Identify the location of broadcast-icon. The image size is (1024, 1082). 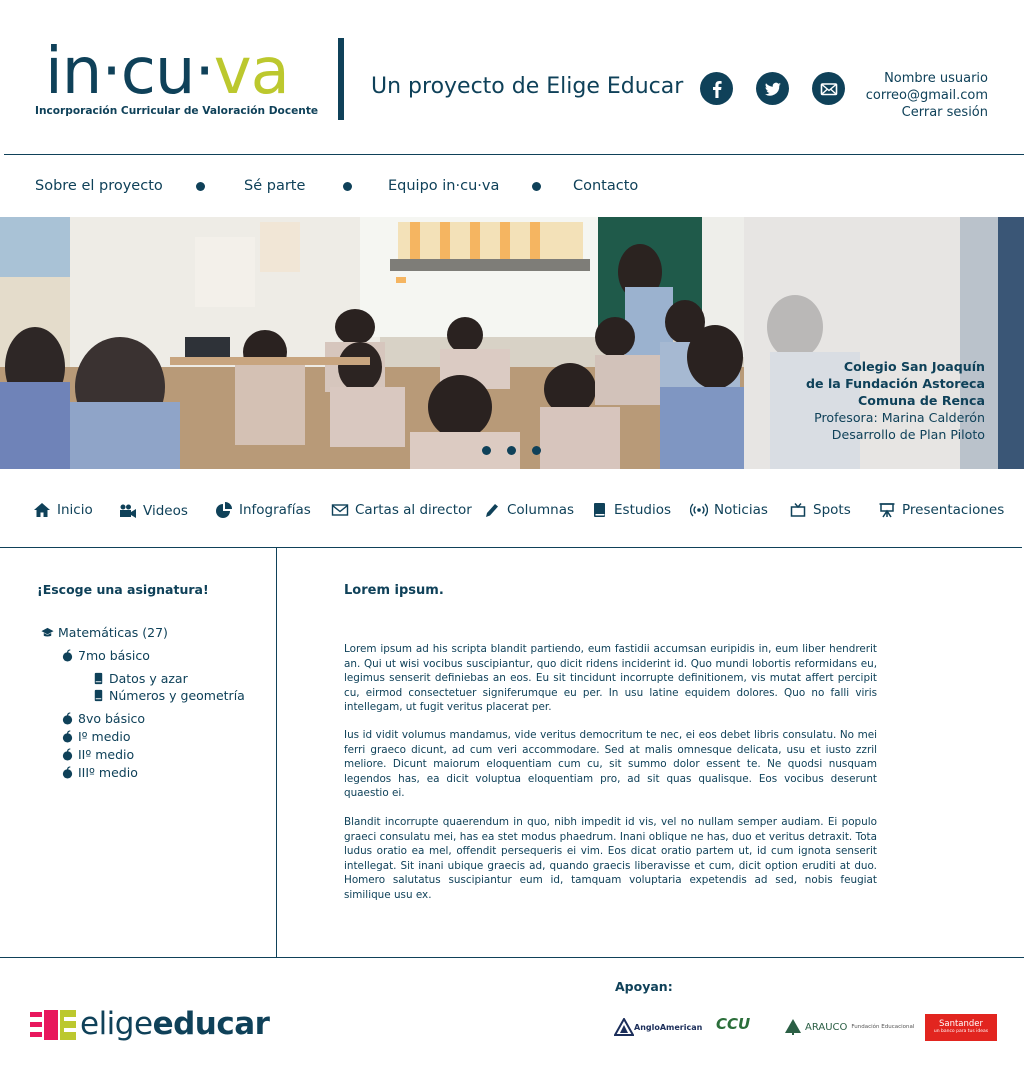
(699, 510).